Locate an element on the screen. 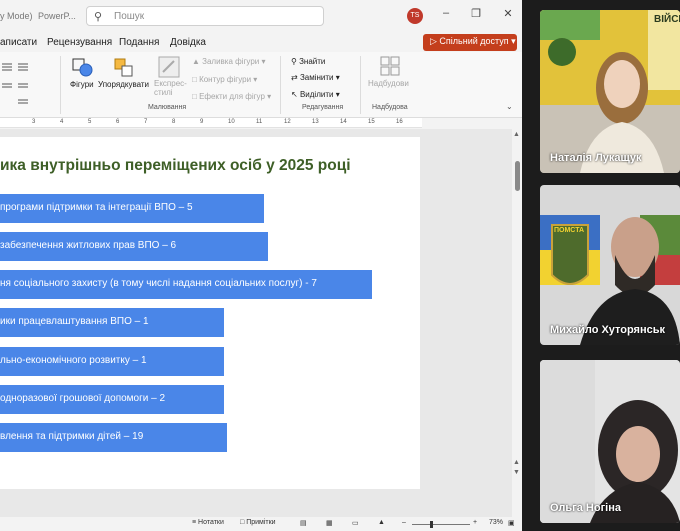 The height and width of the screenshot is (531, 680). zoom-in-icon: + is located at coordinates (475, 522).